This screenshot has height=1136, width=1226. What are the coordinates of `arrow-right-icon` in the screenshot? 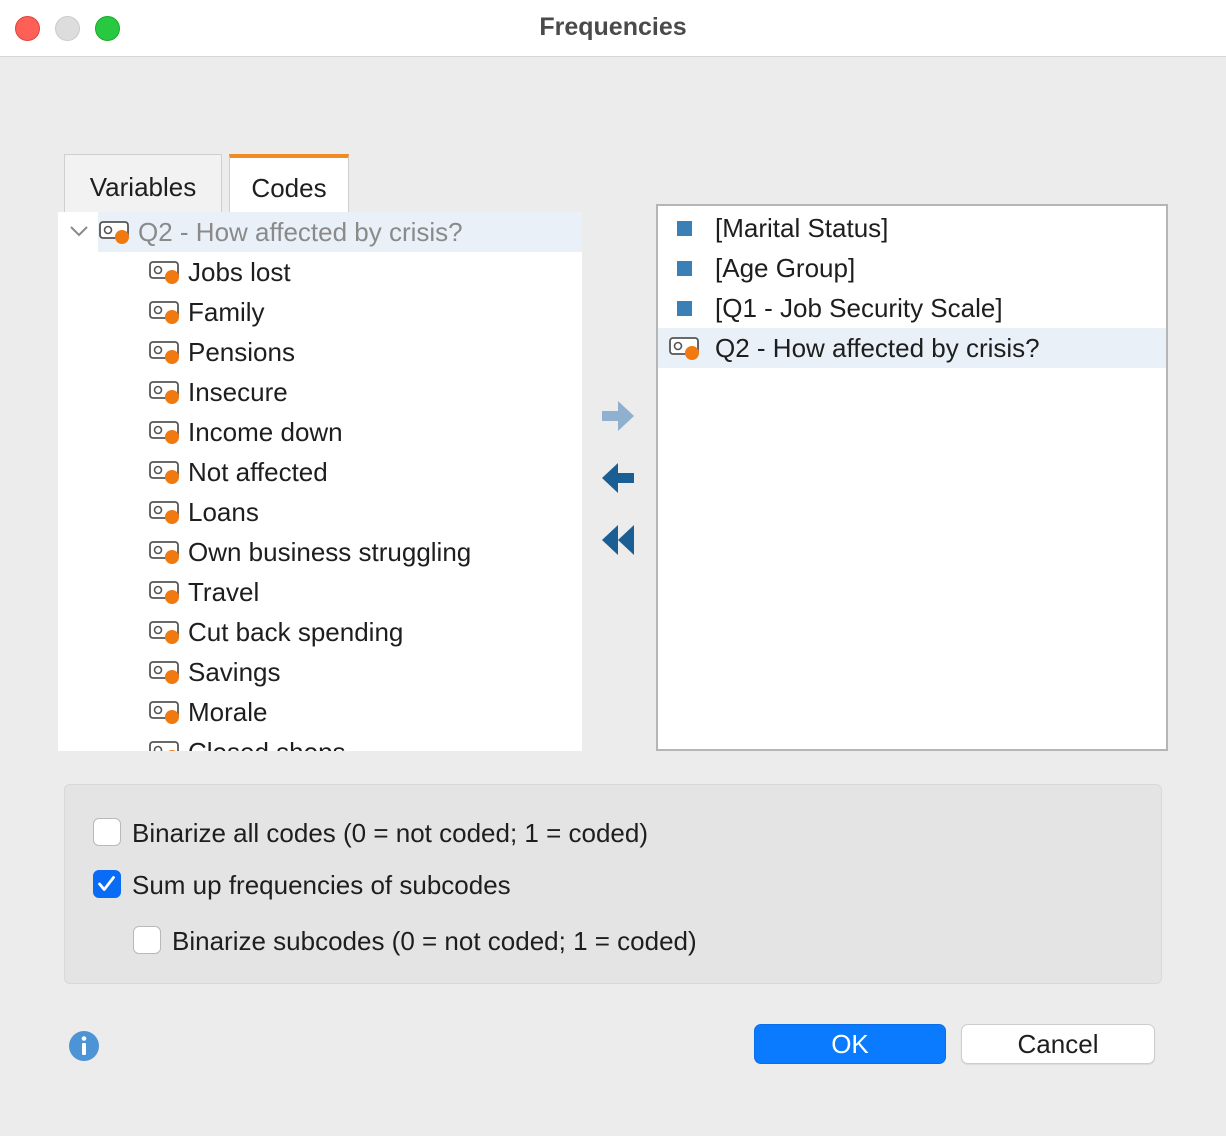 It's located at (618, 416).